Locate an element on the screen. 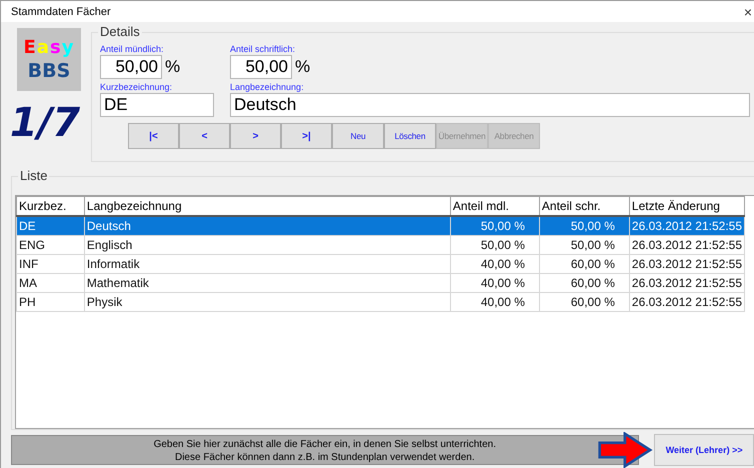  logo-subtitle: BBS is located at coordinates (49, 71).